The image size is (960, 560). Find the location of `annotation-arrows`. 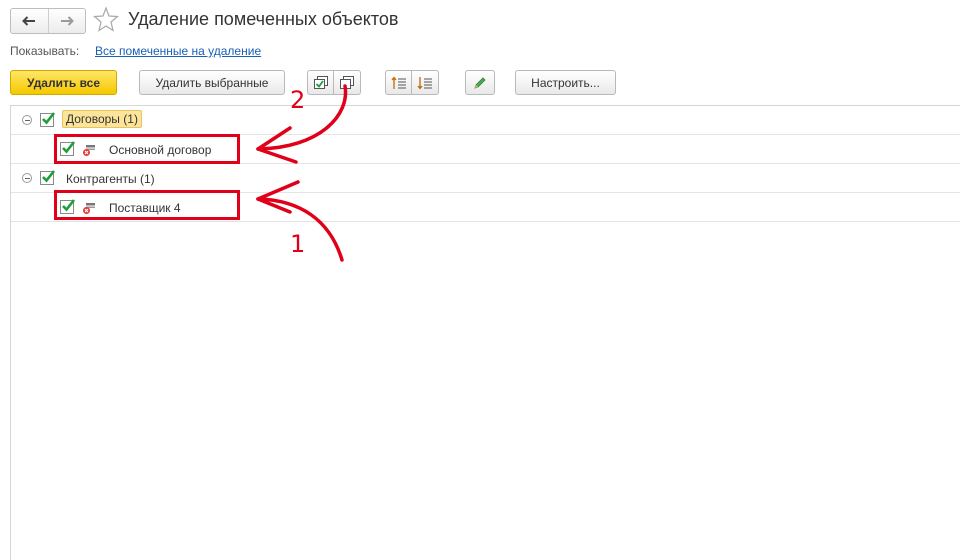

annotation-arrows is located at coordinates (302, 173).